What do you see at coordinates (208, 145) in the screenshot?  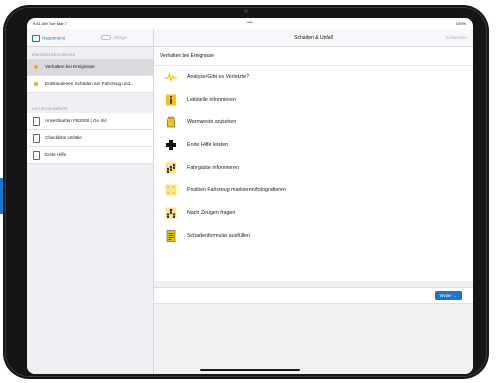 I see `checklist-label: Erste Hilfe leisten` at bounding box center [208, 145].